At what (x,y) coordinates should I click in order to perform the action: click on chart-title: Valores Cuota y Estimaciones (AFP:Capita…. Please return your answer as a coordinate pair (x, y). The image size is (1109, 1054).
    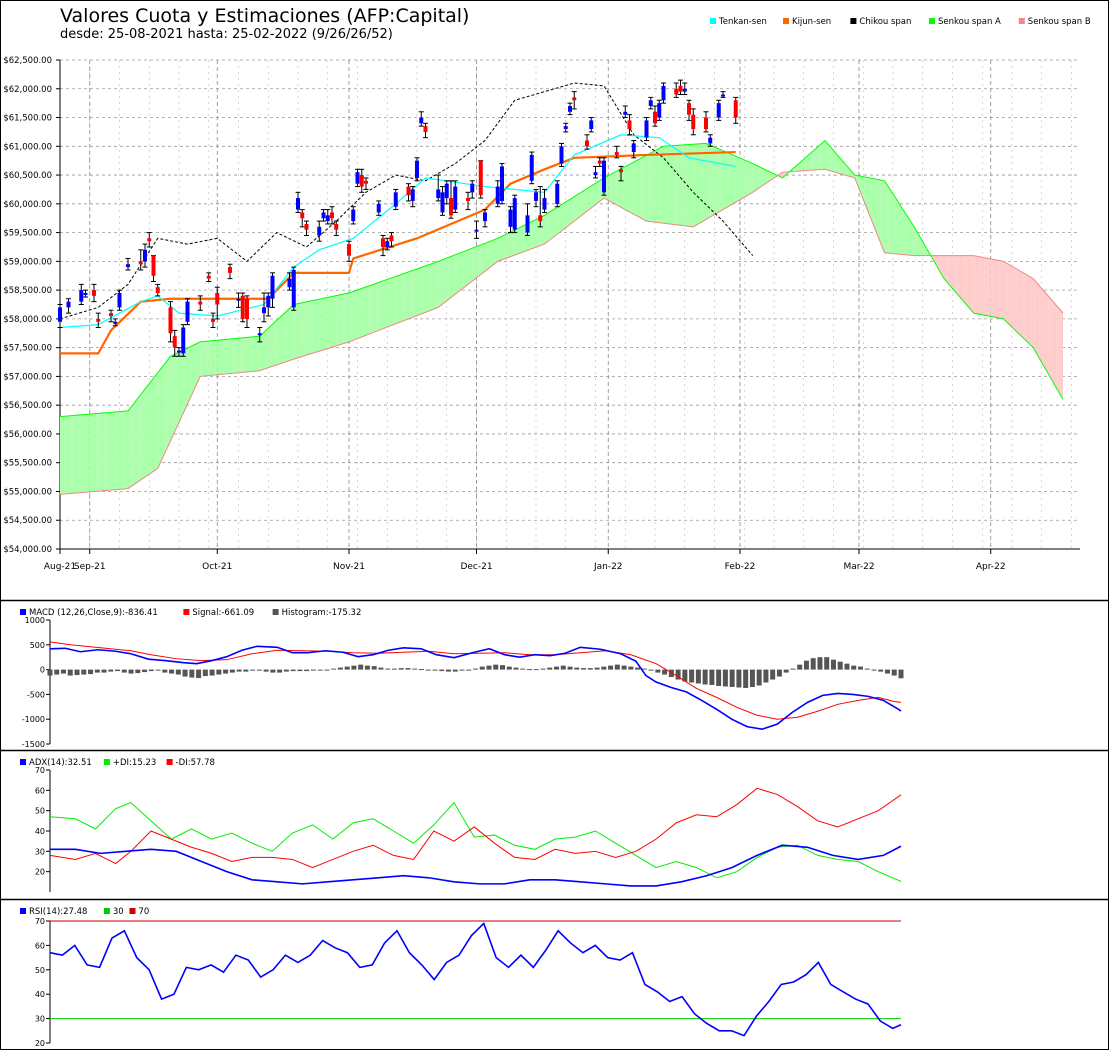
    Looking at the image, I should click on (264, 16).